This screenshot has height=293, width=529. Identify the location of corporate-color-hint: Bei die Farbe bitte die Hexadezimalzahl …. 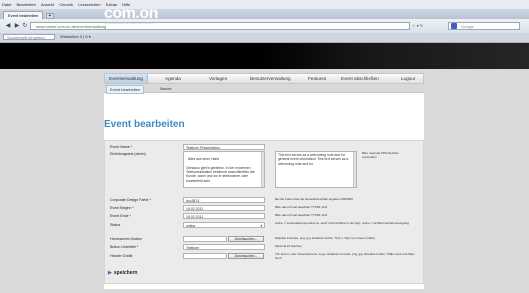
(314, 199).